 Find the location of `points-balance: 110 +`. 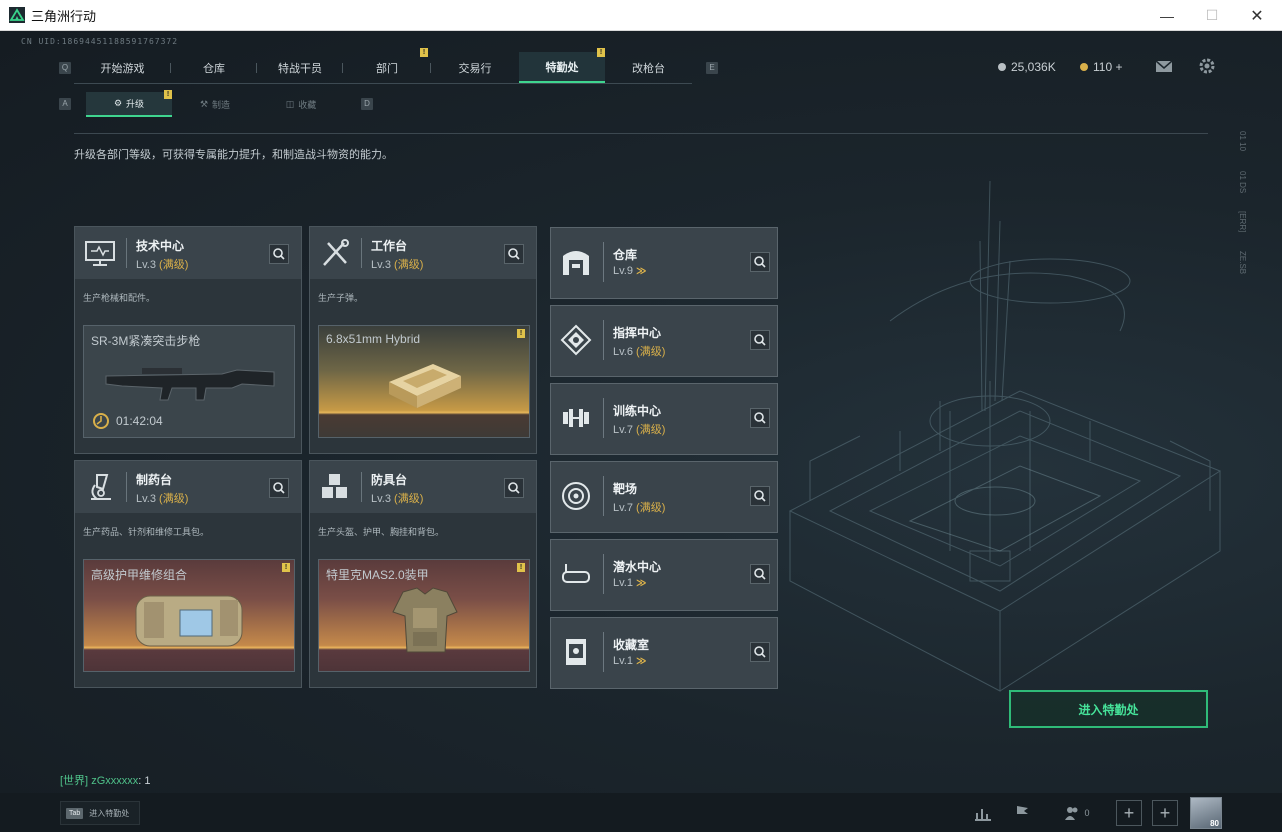

points-balance: 110 + is located at coordinates (1101, 67).